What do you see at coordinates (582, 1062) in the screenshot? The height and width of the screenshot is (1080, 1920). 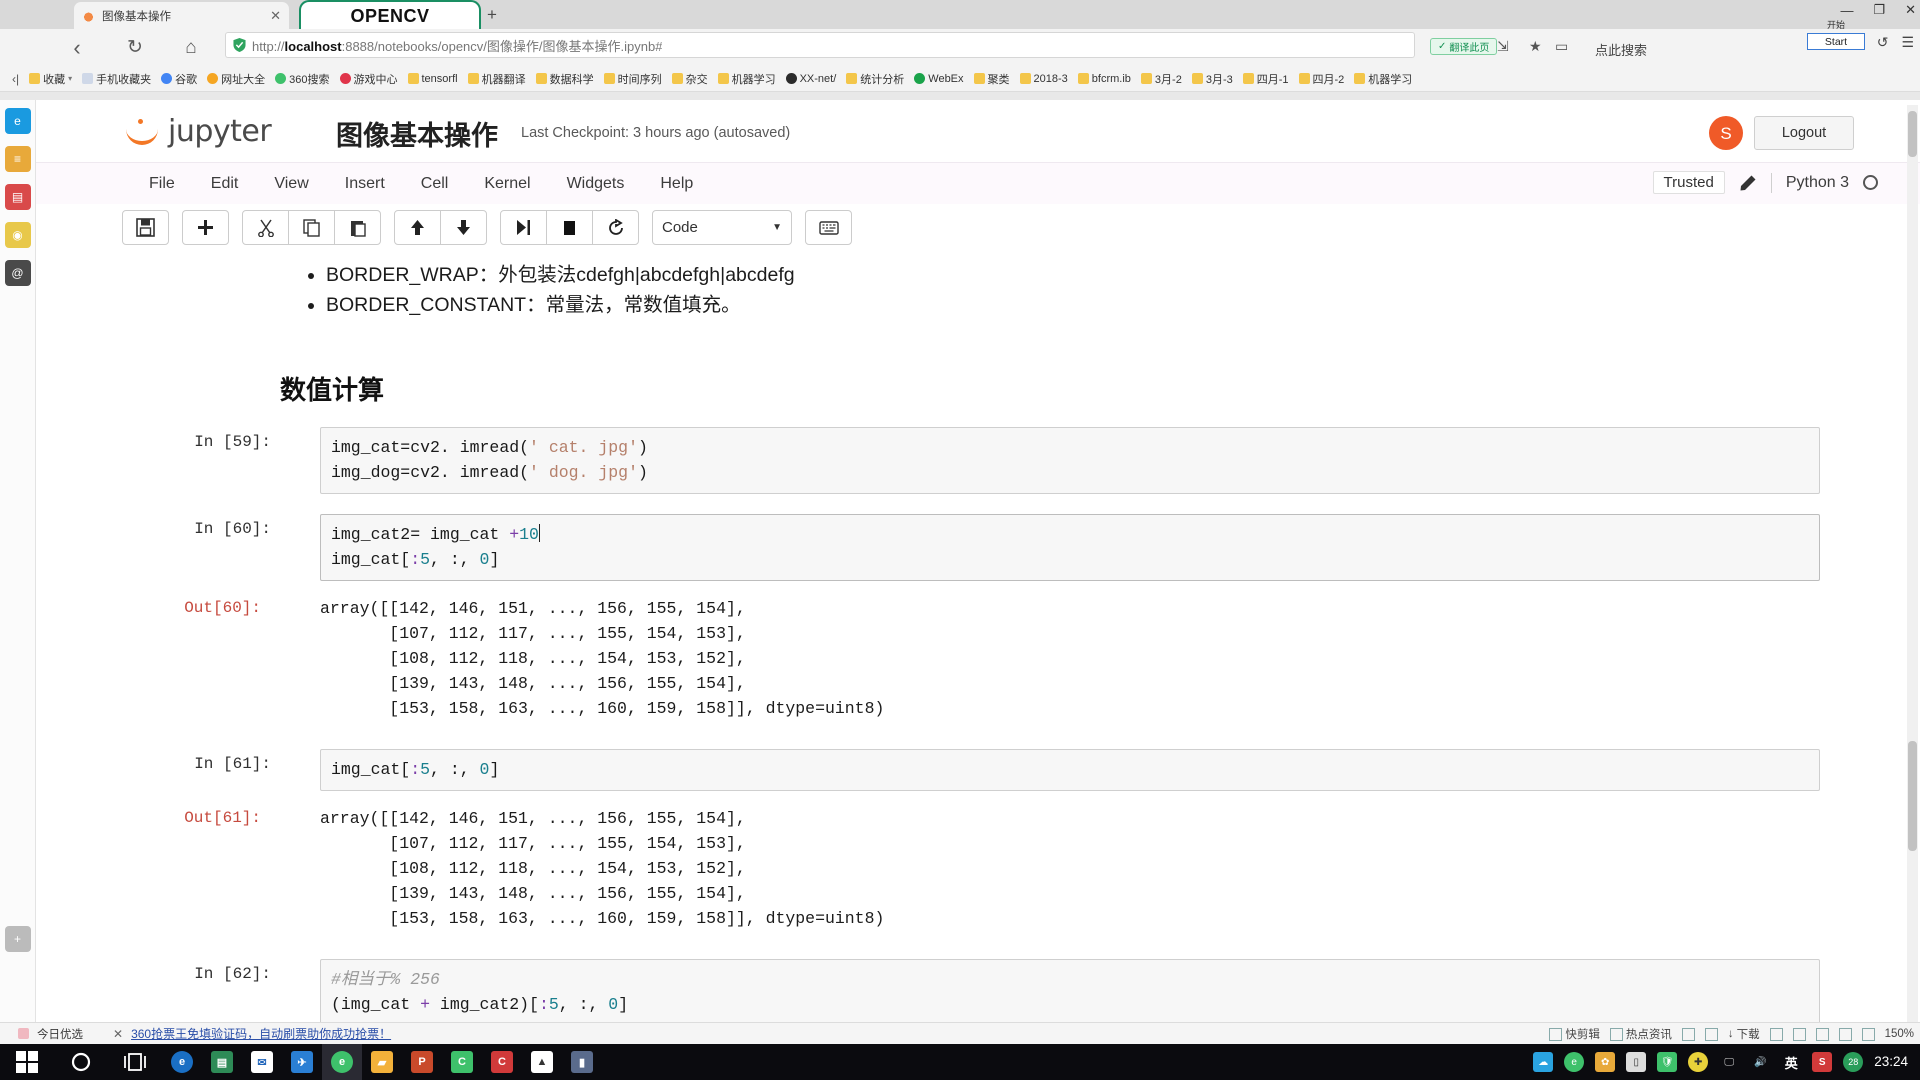 I see `taskbar-app-editor: ▮` at bounding box center [582, 1062].